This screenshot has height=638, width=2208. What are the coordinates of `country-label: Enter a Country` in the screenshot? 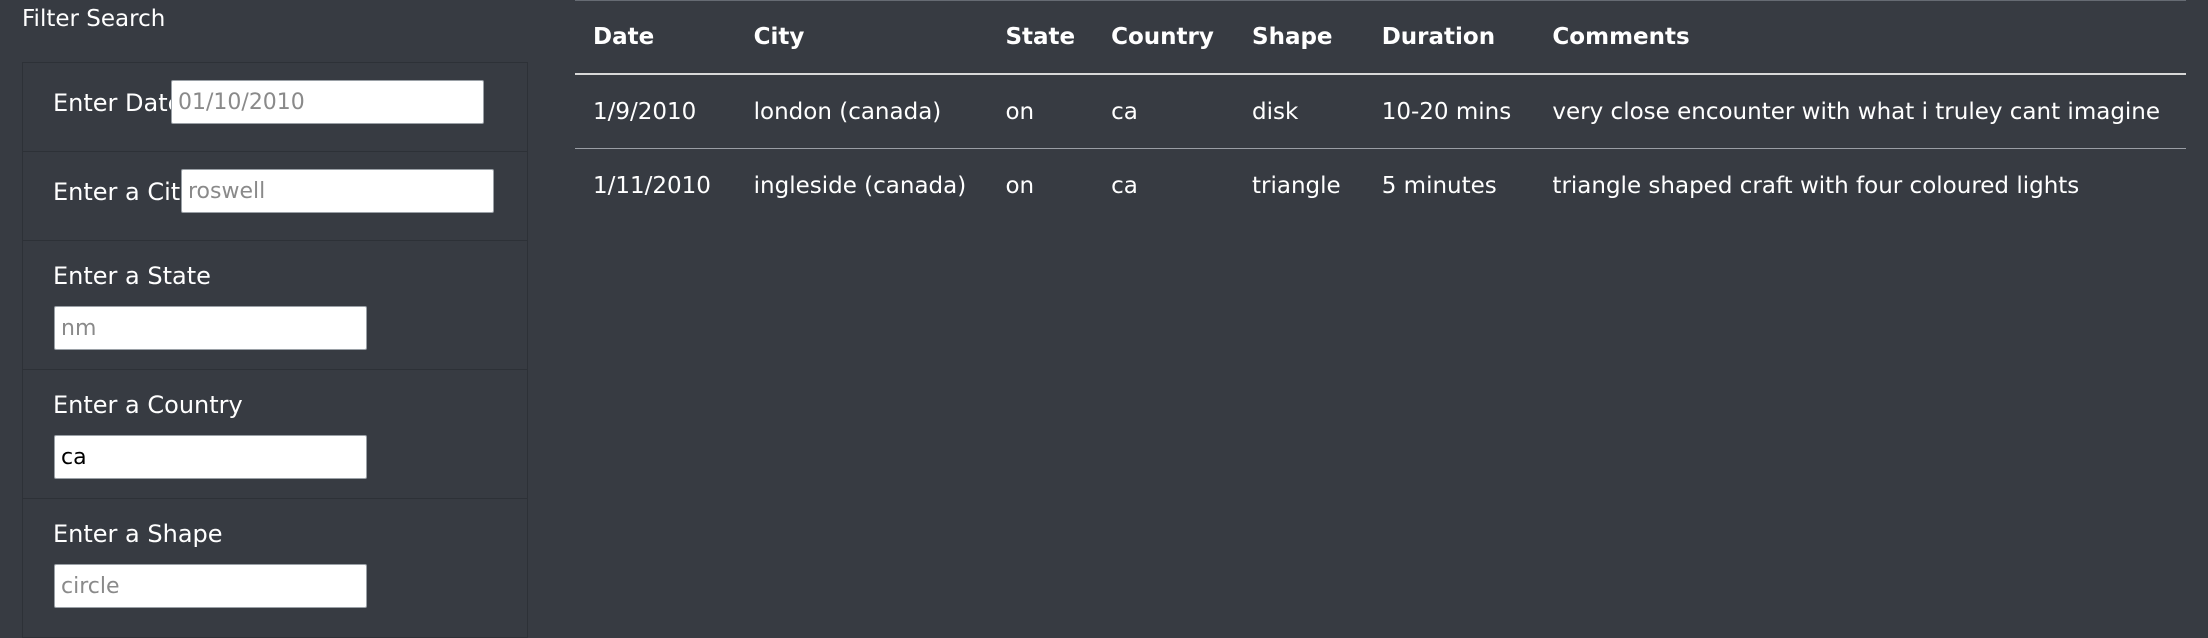 It's located at (148, 405).